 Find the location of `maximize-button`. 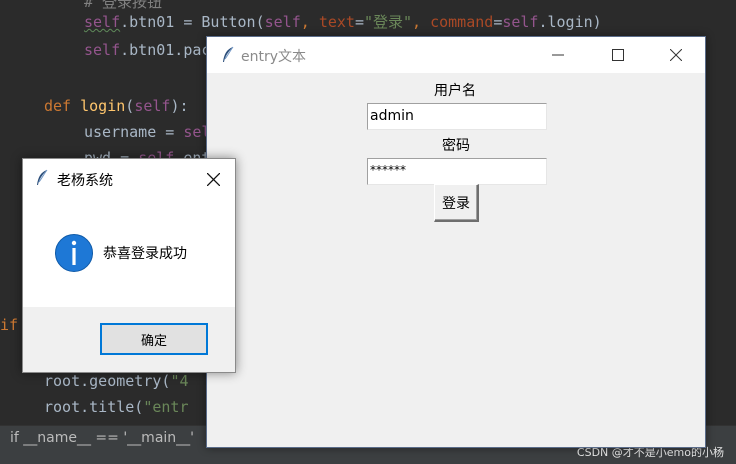

maximize-button is located at coordinates (618, 55).